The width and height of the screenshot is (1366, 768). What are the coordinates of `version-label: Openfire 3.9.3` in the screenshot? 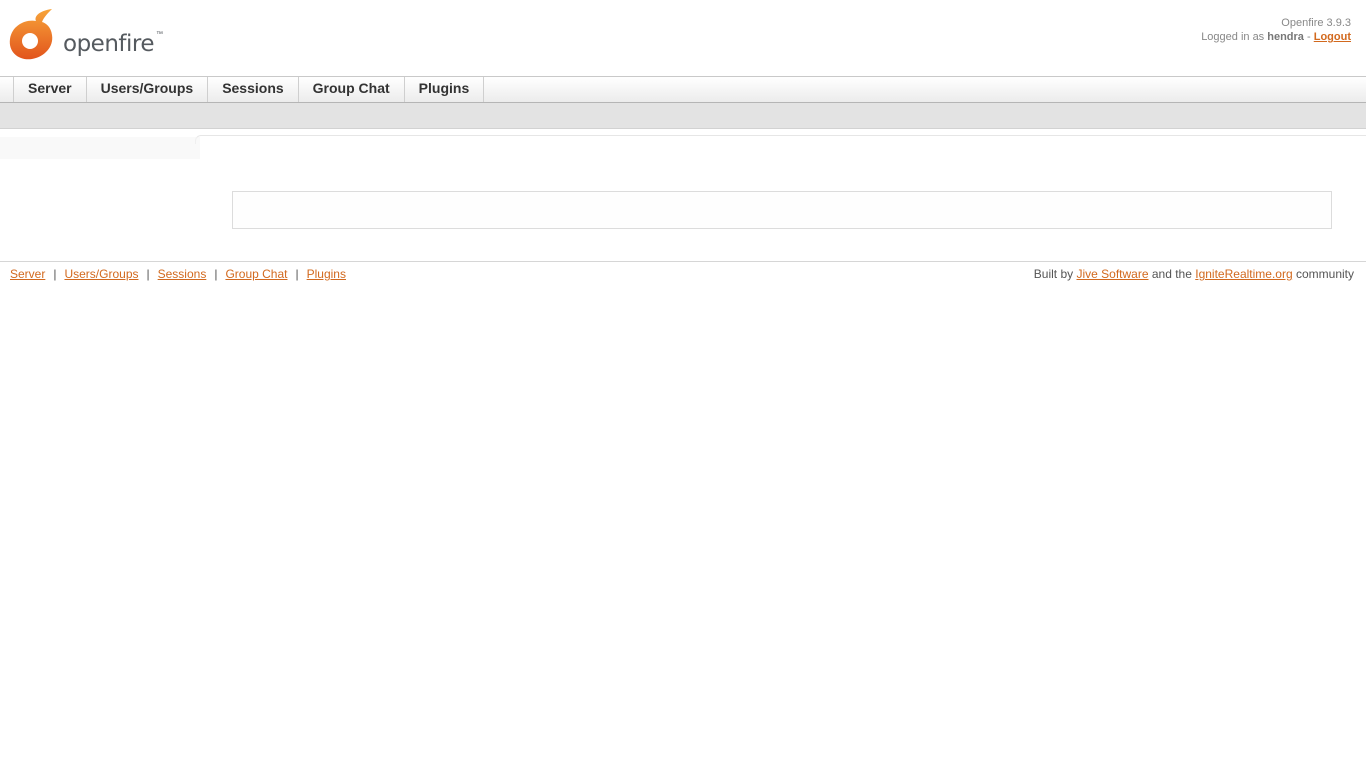 It's located at (1316, 23).